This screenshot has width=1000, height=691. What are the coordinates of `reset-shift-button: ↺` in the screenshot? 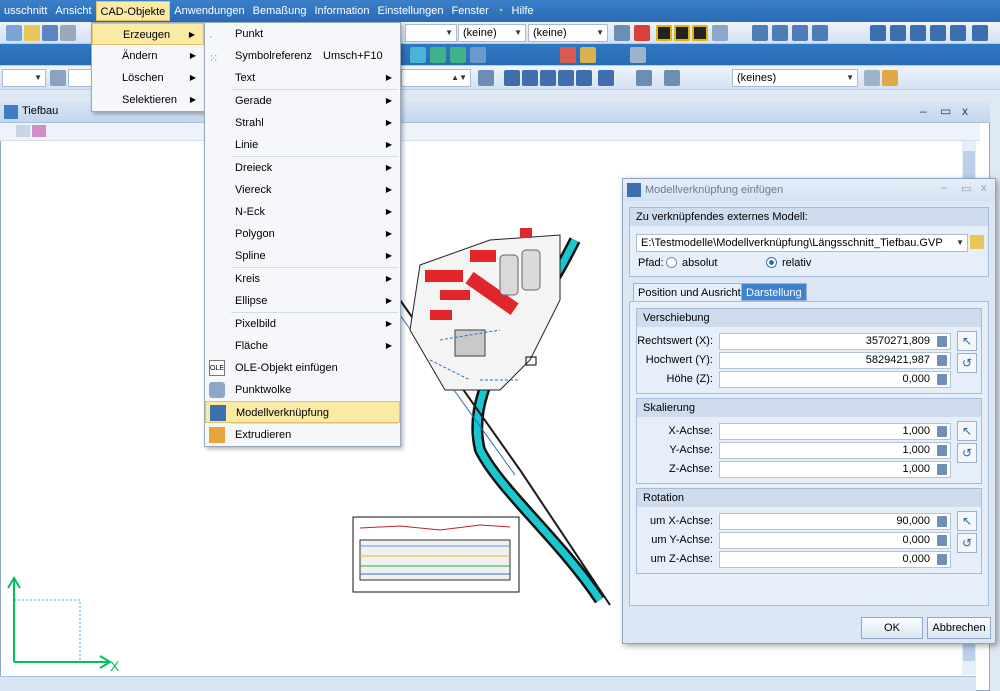 It's located at (967, 363).